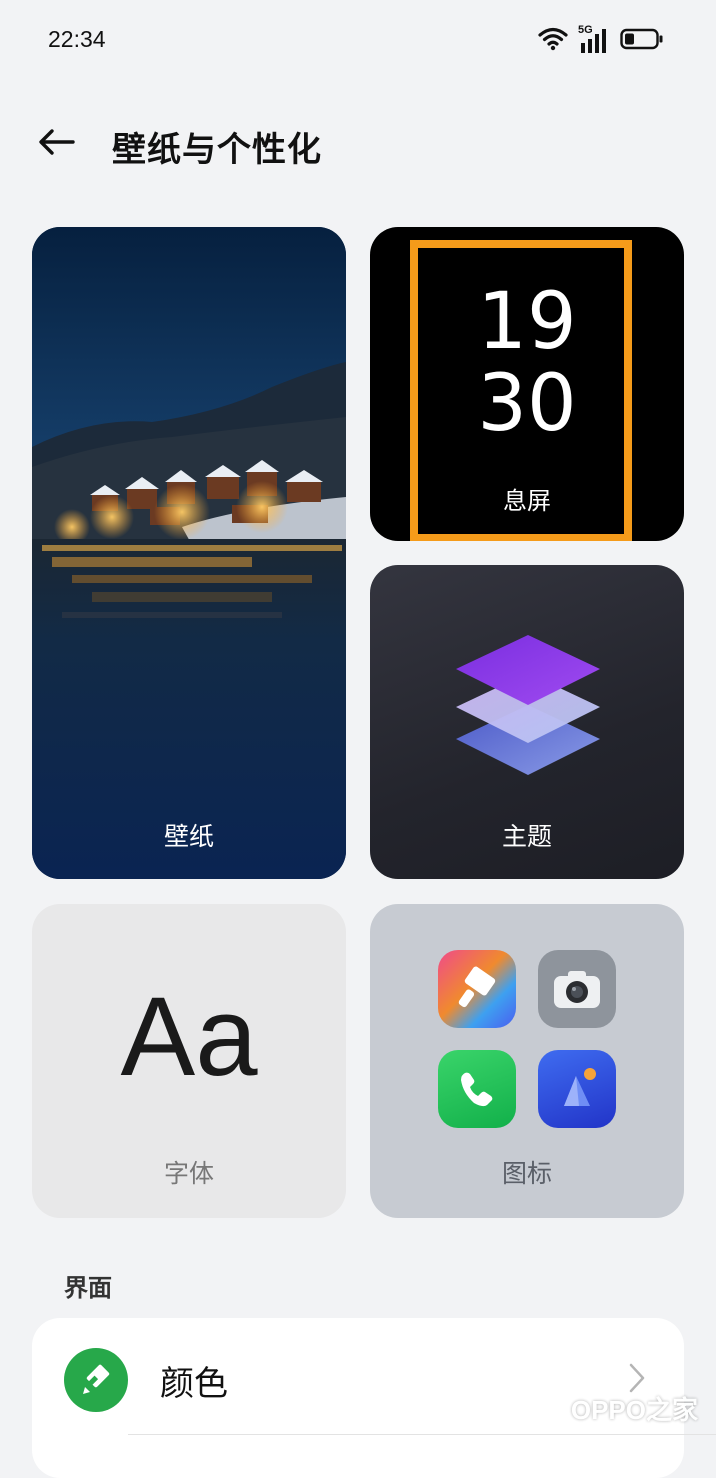  Describe the element at coordinates (527, 501) in the screenshot. I see `aod-label: 息屏` at that location.